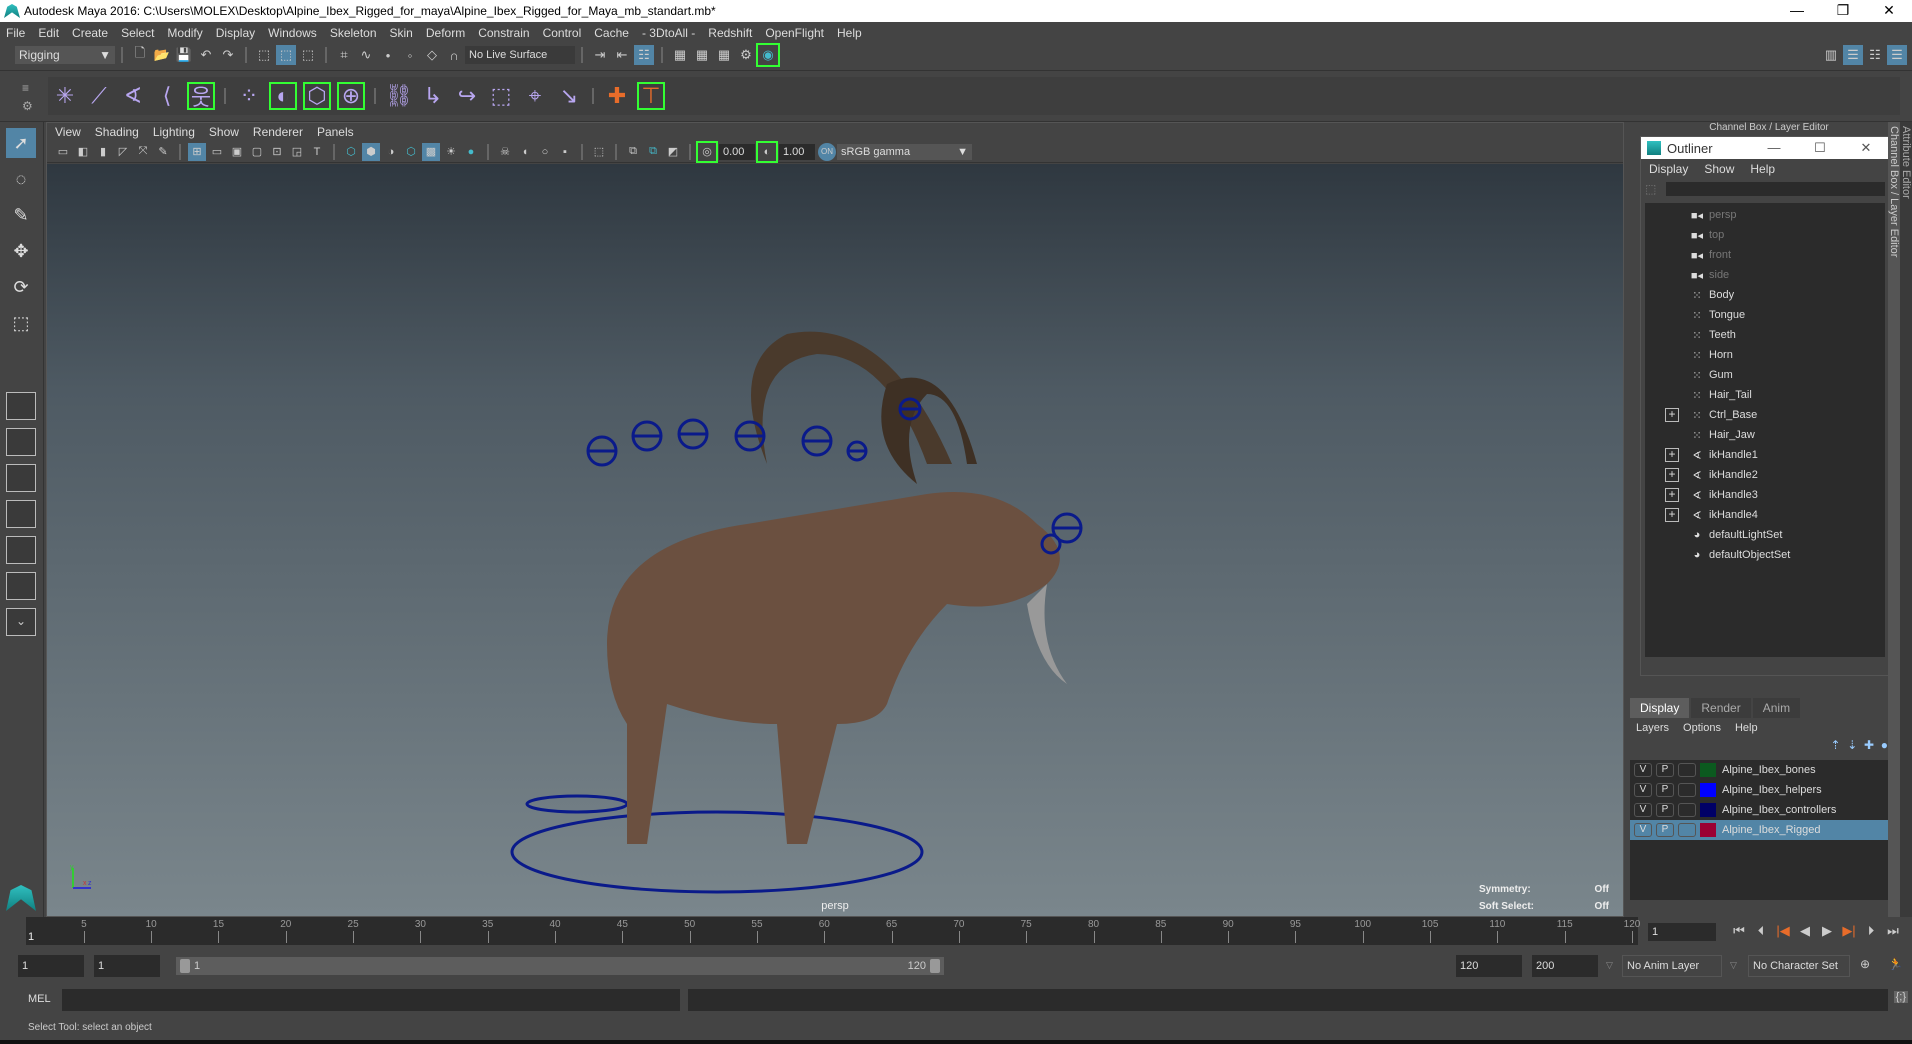  What do you see at coordinates (1765, 455) in the screenshot?
I see `outliner-item: + ∢ ikHandle1` at bounding box center [1765, 455].